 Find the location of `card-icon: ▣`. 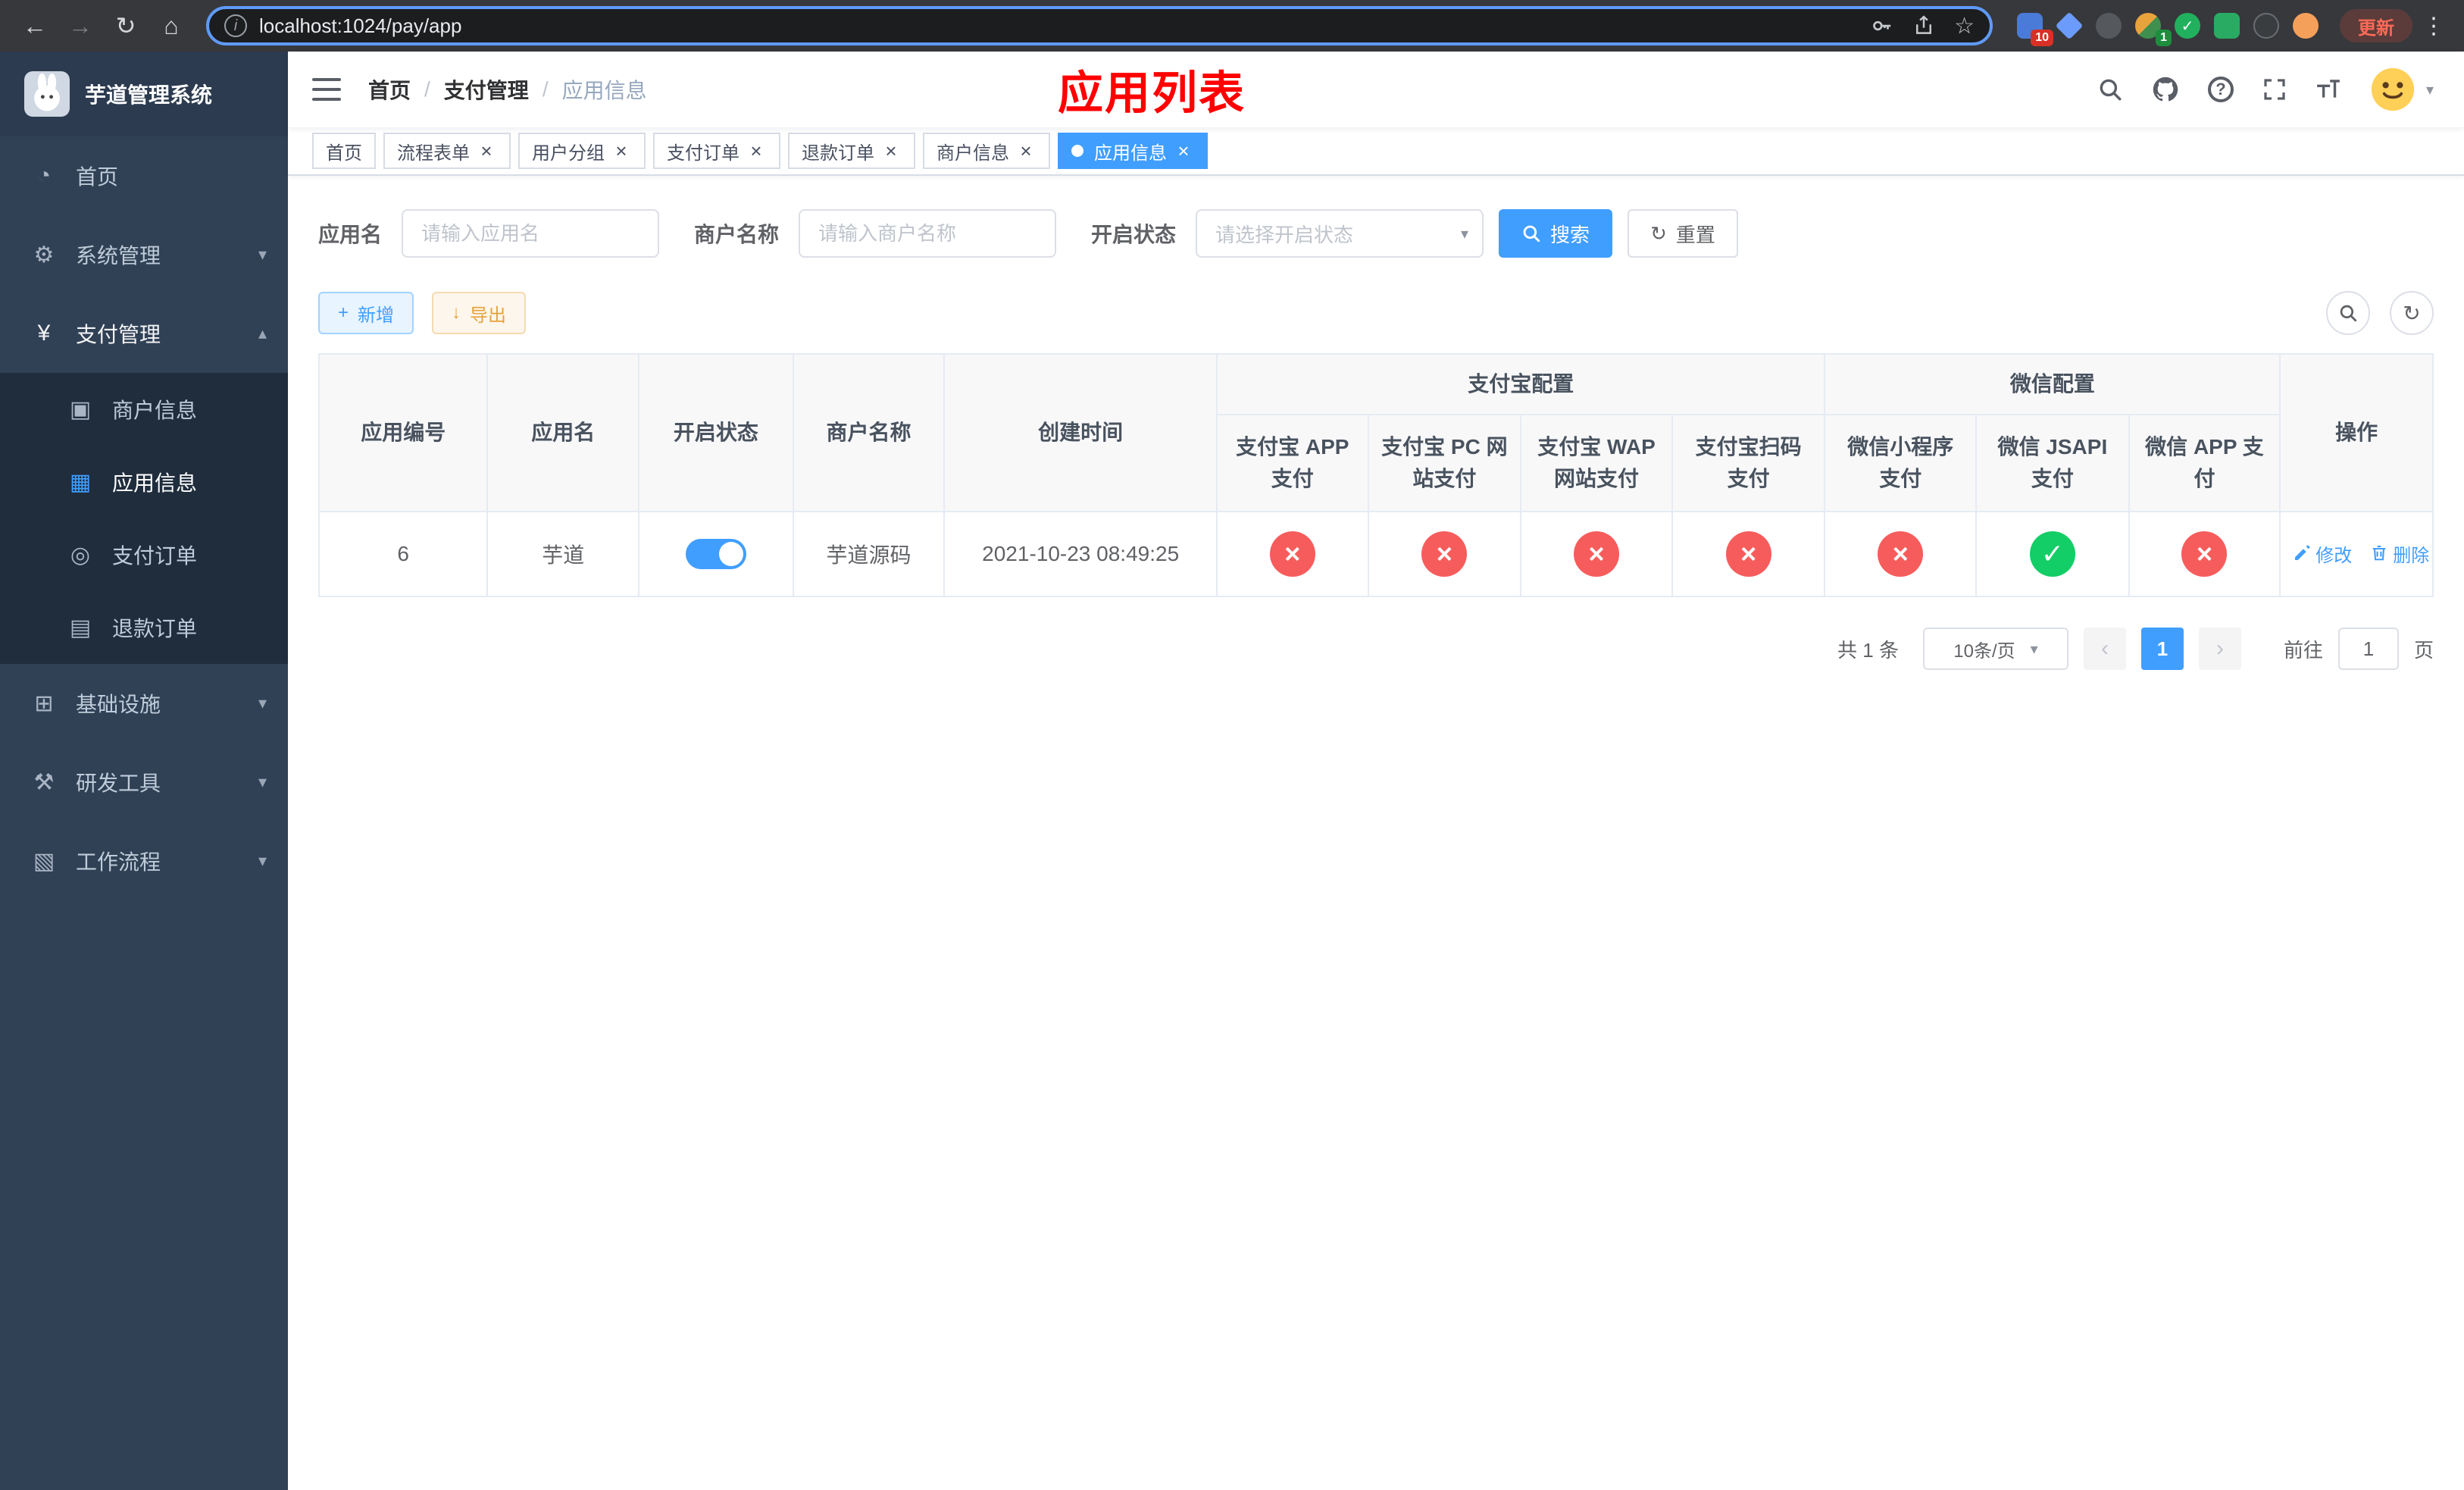

card-icon: ▣ is located at coordinates (80, 409).